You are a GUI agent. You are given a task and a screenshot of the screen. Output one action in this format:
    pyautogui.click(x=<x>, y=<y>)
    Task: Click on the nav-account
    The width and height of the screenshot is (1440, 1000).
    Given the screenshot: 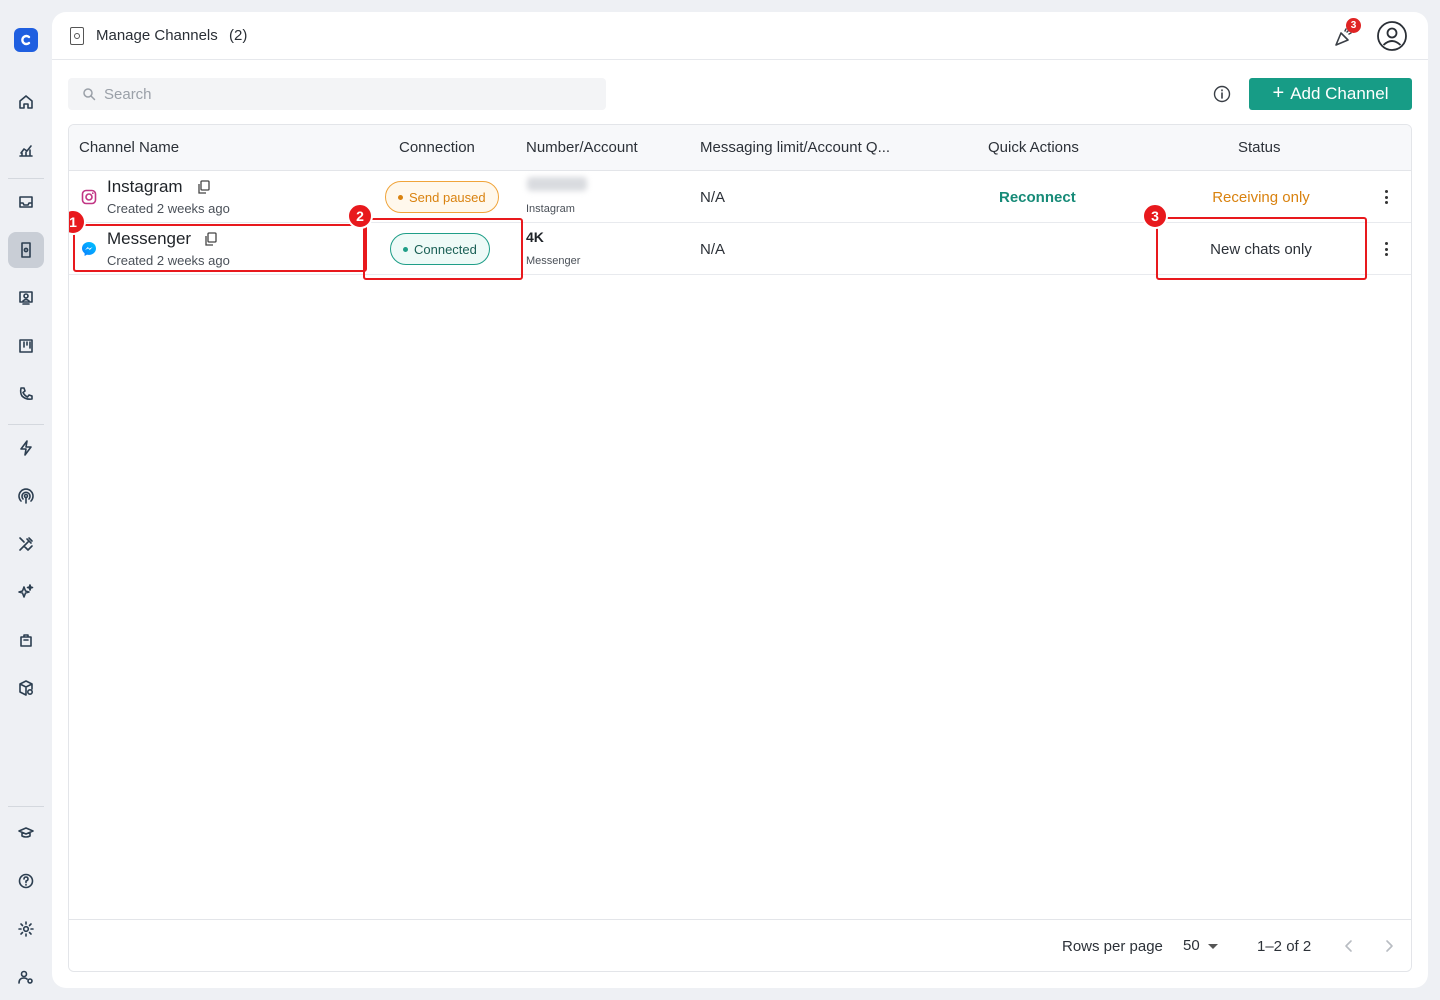 What is the action you would take?
    pyautogui.click(x=26, y=977)
    